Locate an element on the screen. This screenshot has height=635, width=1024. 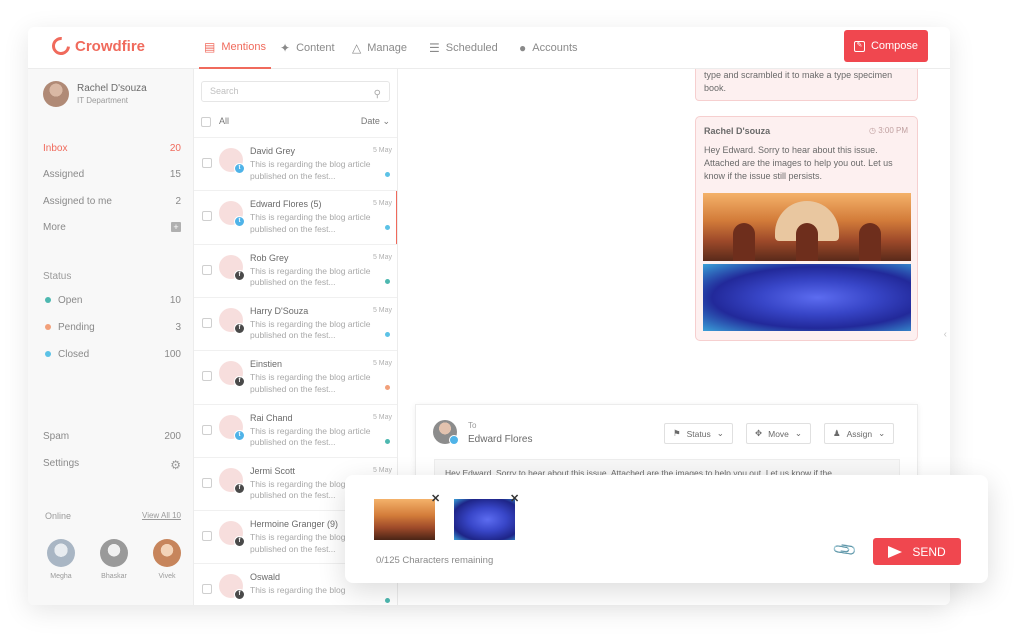
sidebar-item-count: 15 is located at coordinates (175, 174).